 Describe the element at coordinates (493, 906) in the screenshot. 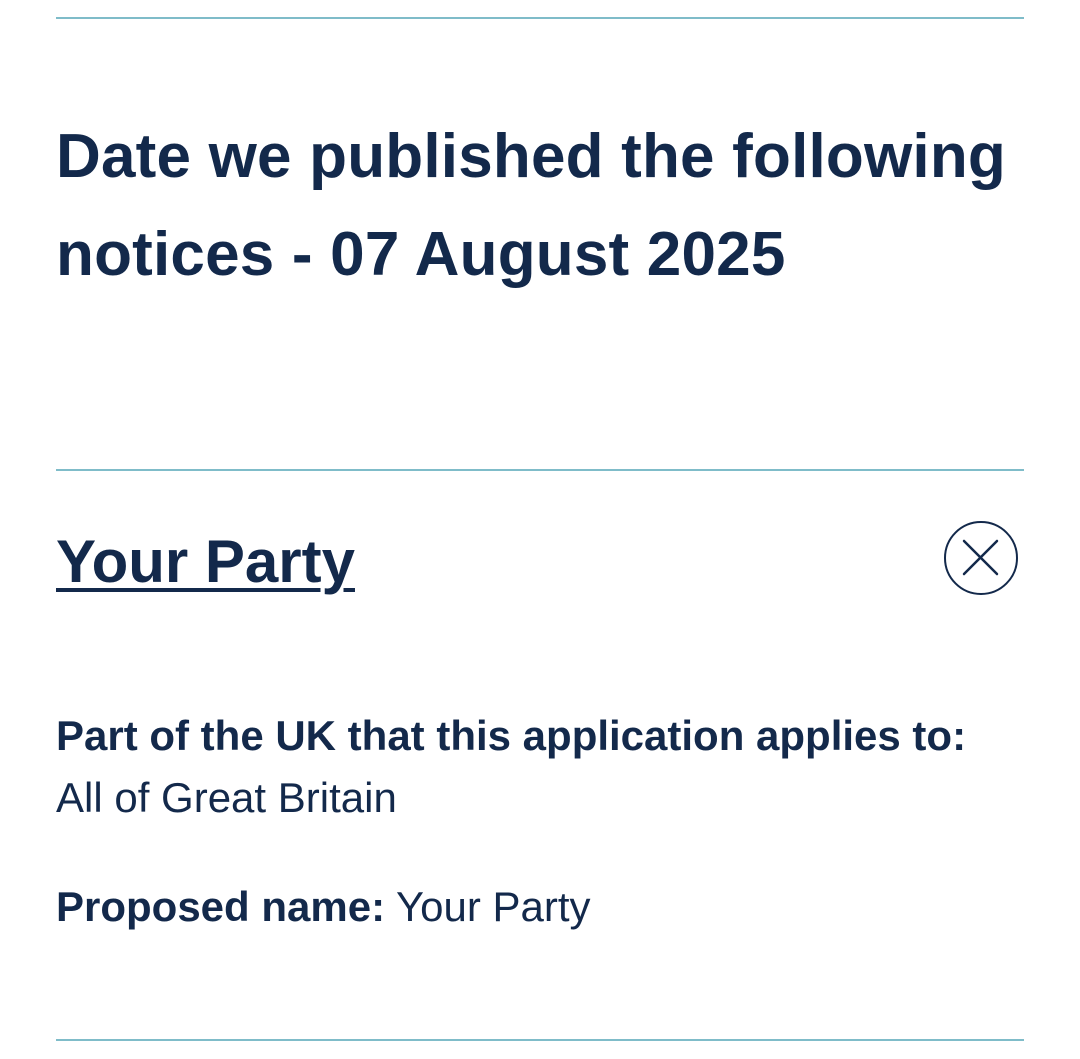

I see `field-proposed-name-value: Your Party` at that location.